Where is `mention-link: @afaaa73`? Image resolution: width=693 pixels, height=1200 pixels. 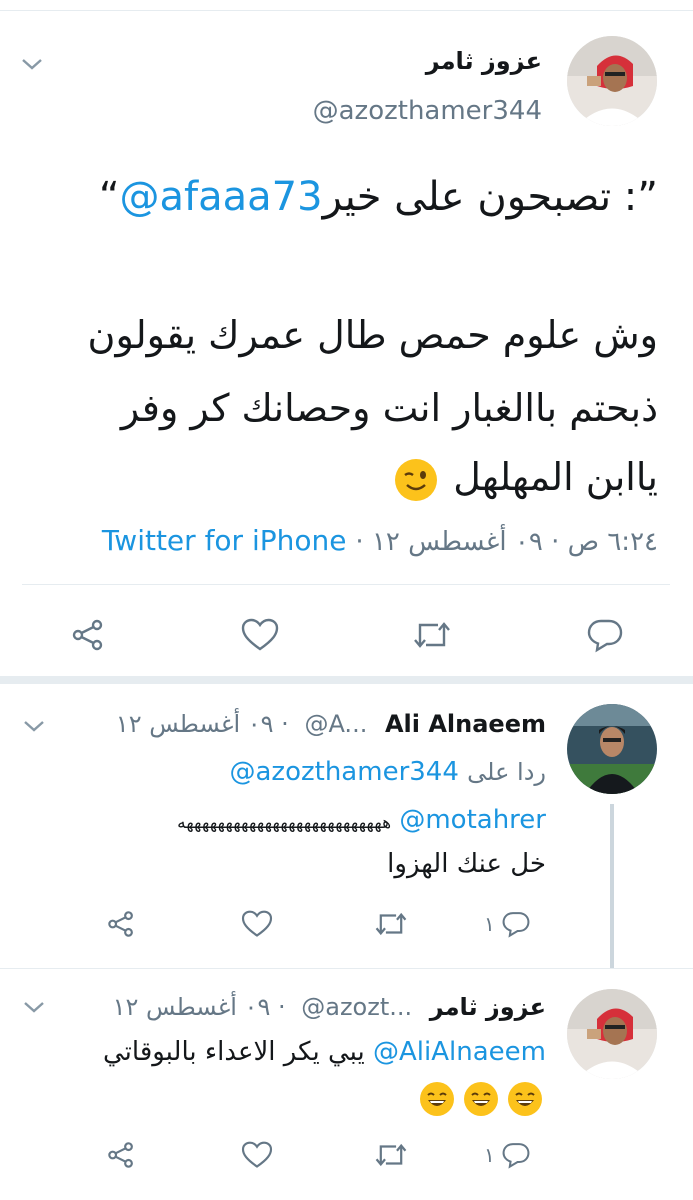
mention-link: @afaaa73 is located at coordinates (221, 197).